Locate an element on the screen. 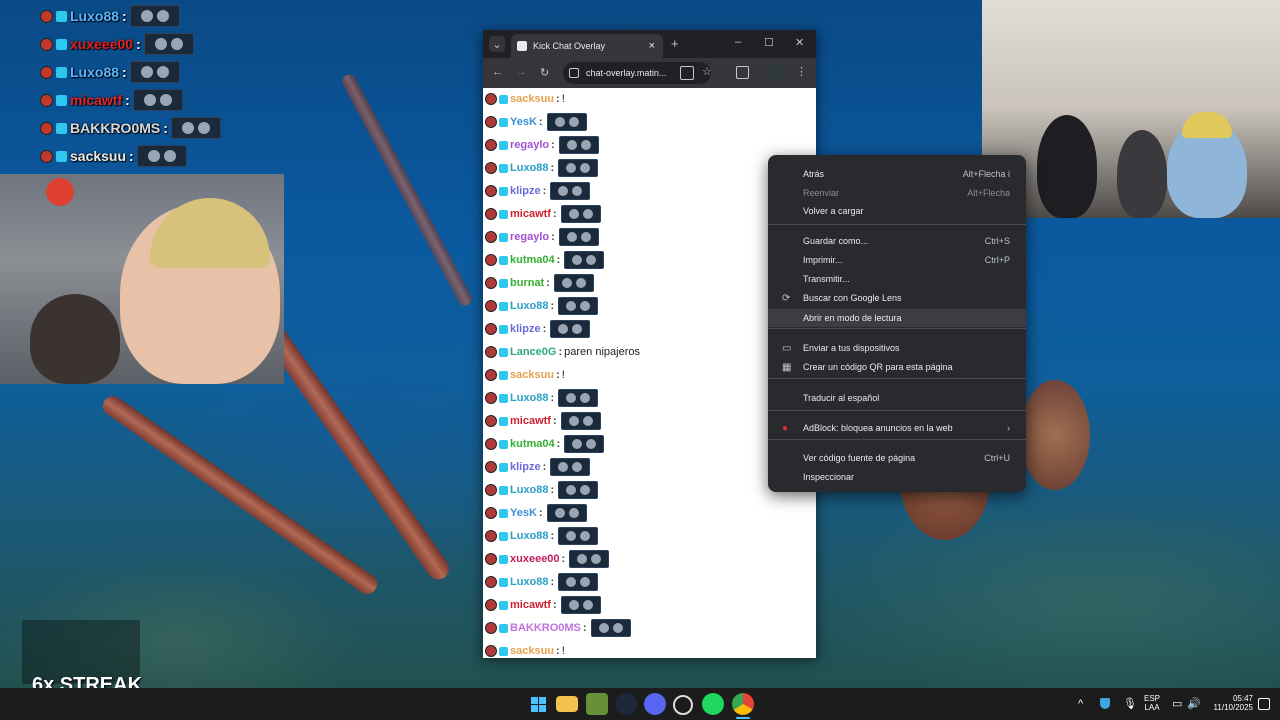  context-menu-item: Volver a cargar is located at coordinates (897, 211).